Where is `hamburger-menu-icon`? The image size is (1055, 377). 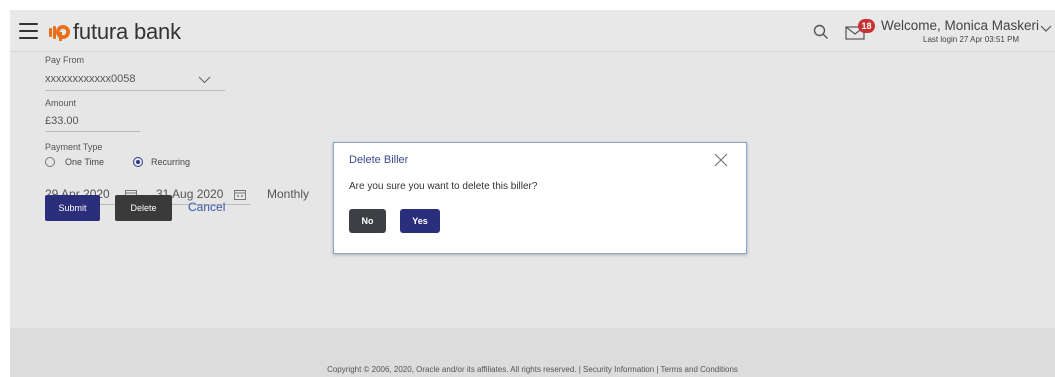
hamburger-menu-icon is located at coordinates (28, 31).